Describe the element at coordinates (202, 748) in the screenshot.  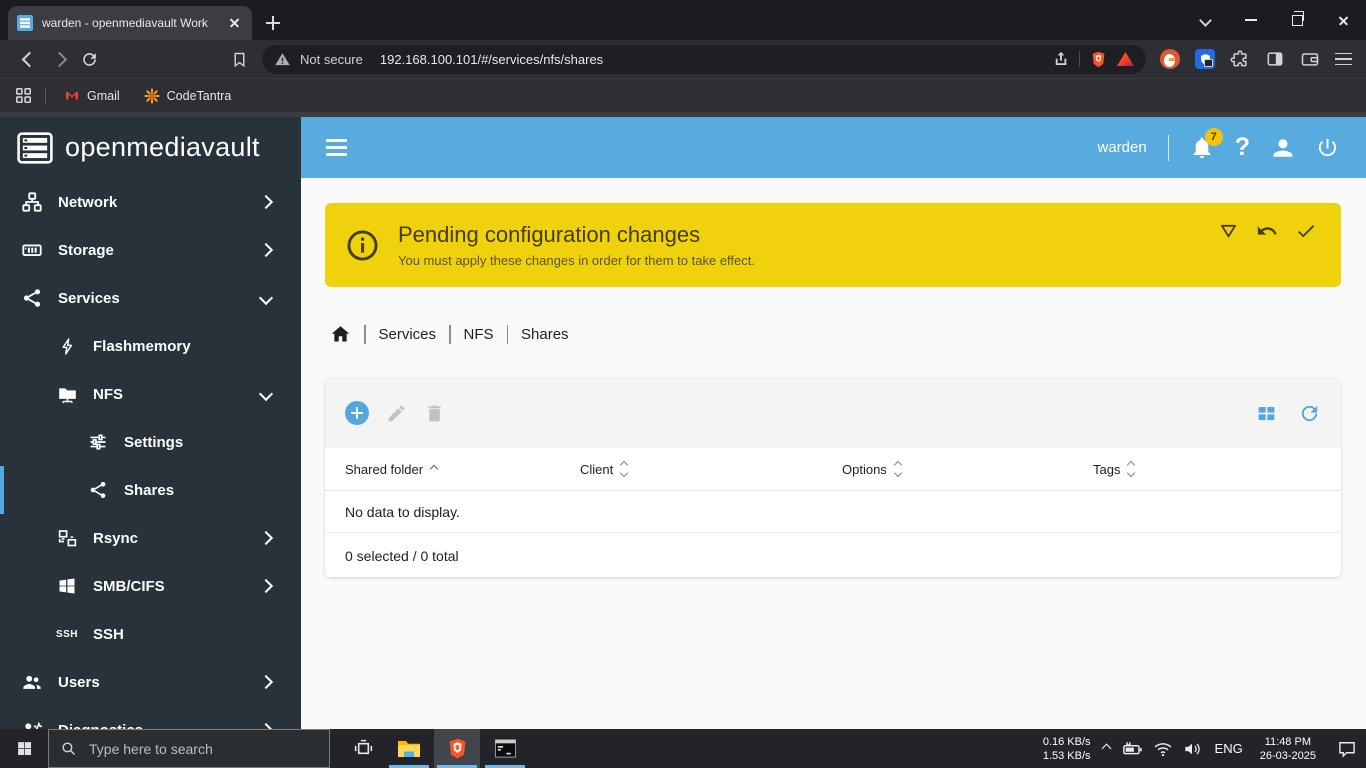
I see `taskbar-search-input` at that location.